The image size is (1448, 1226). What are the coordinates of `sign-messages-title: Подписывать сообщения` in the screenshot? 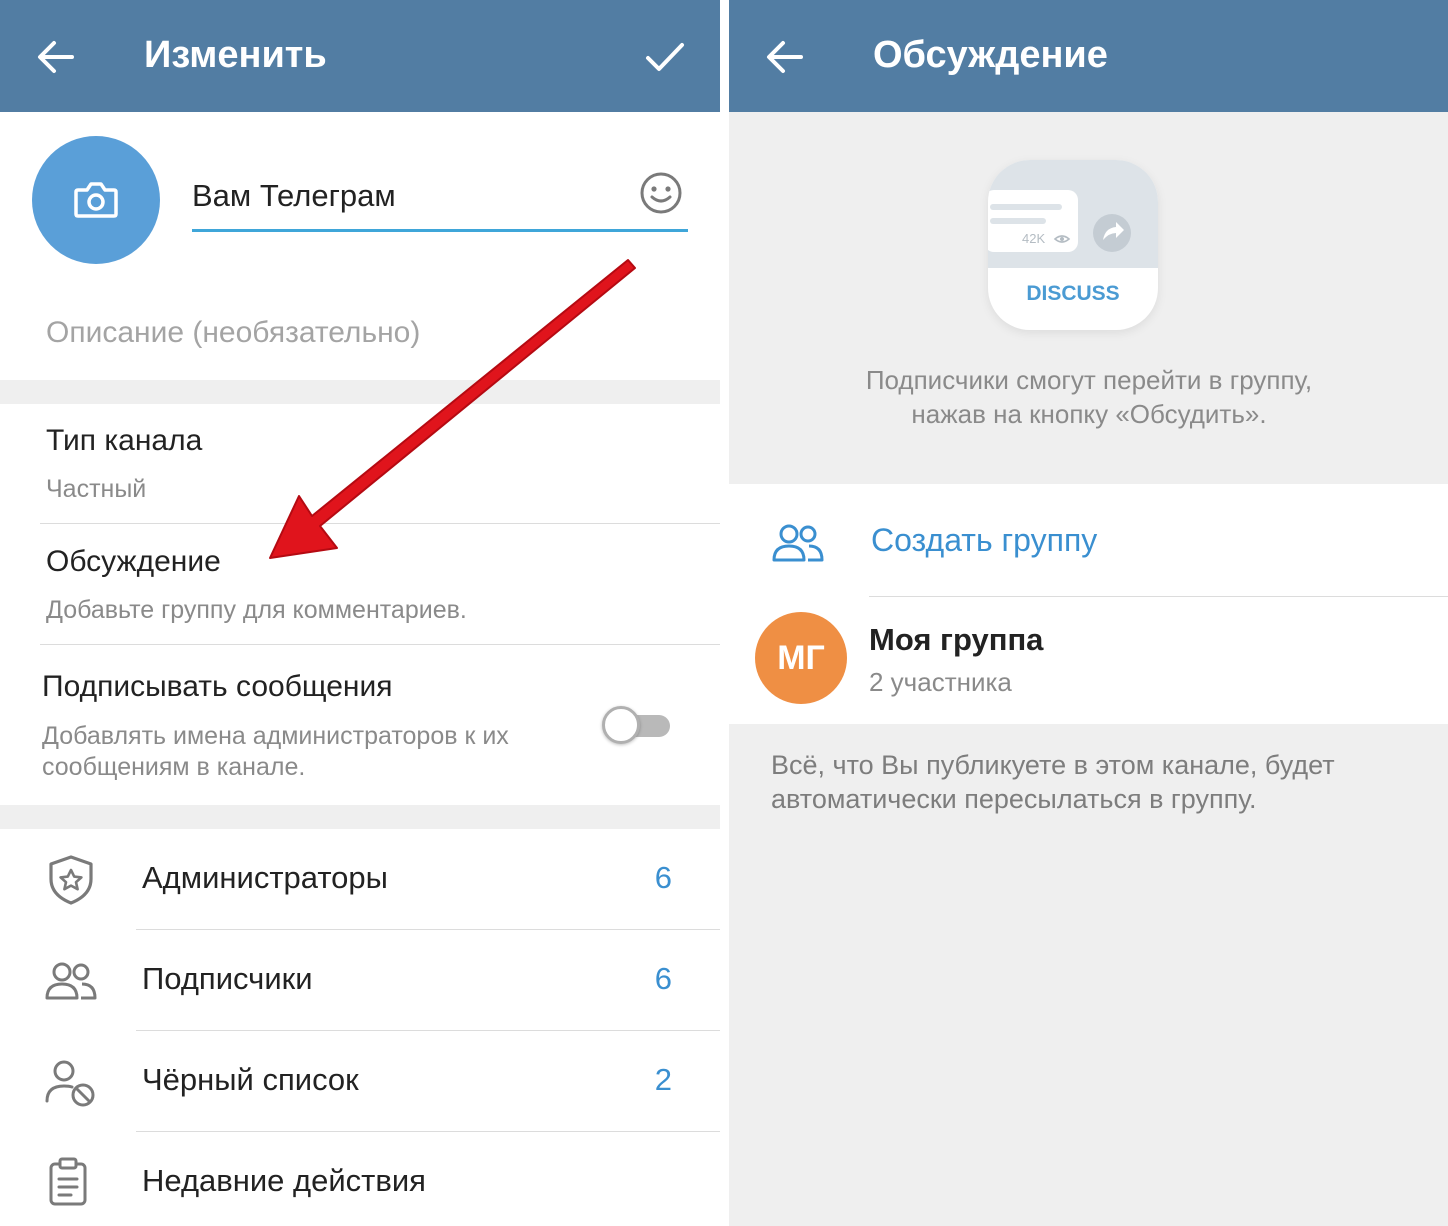 It's located at (217, 686).